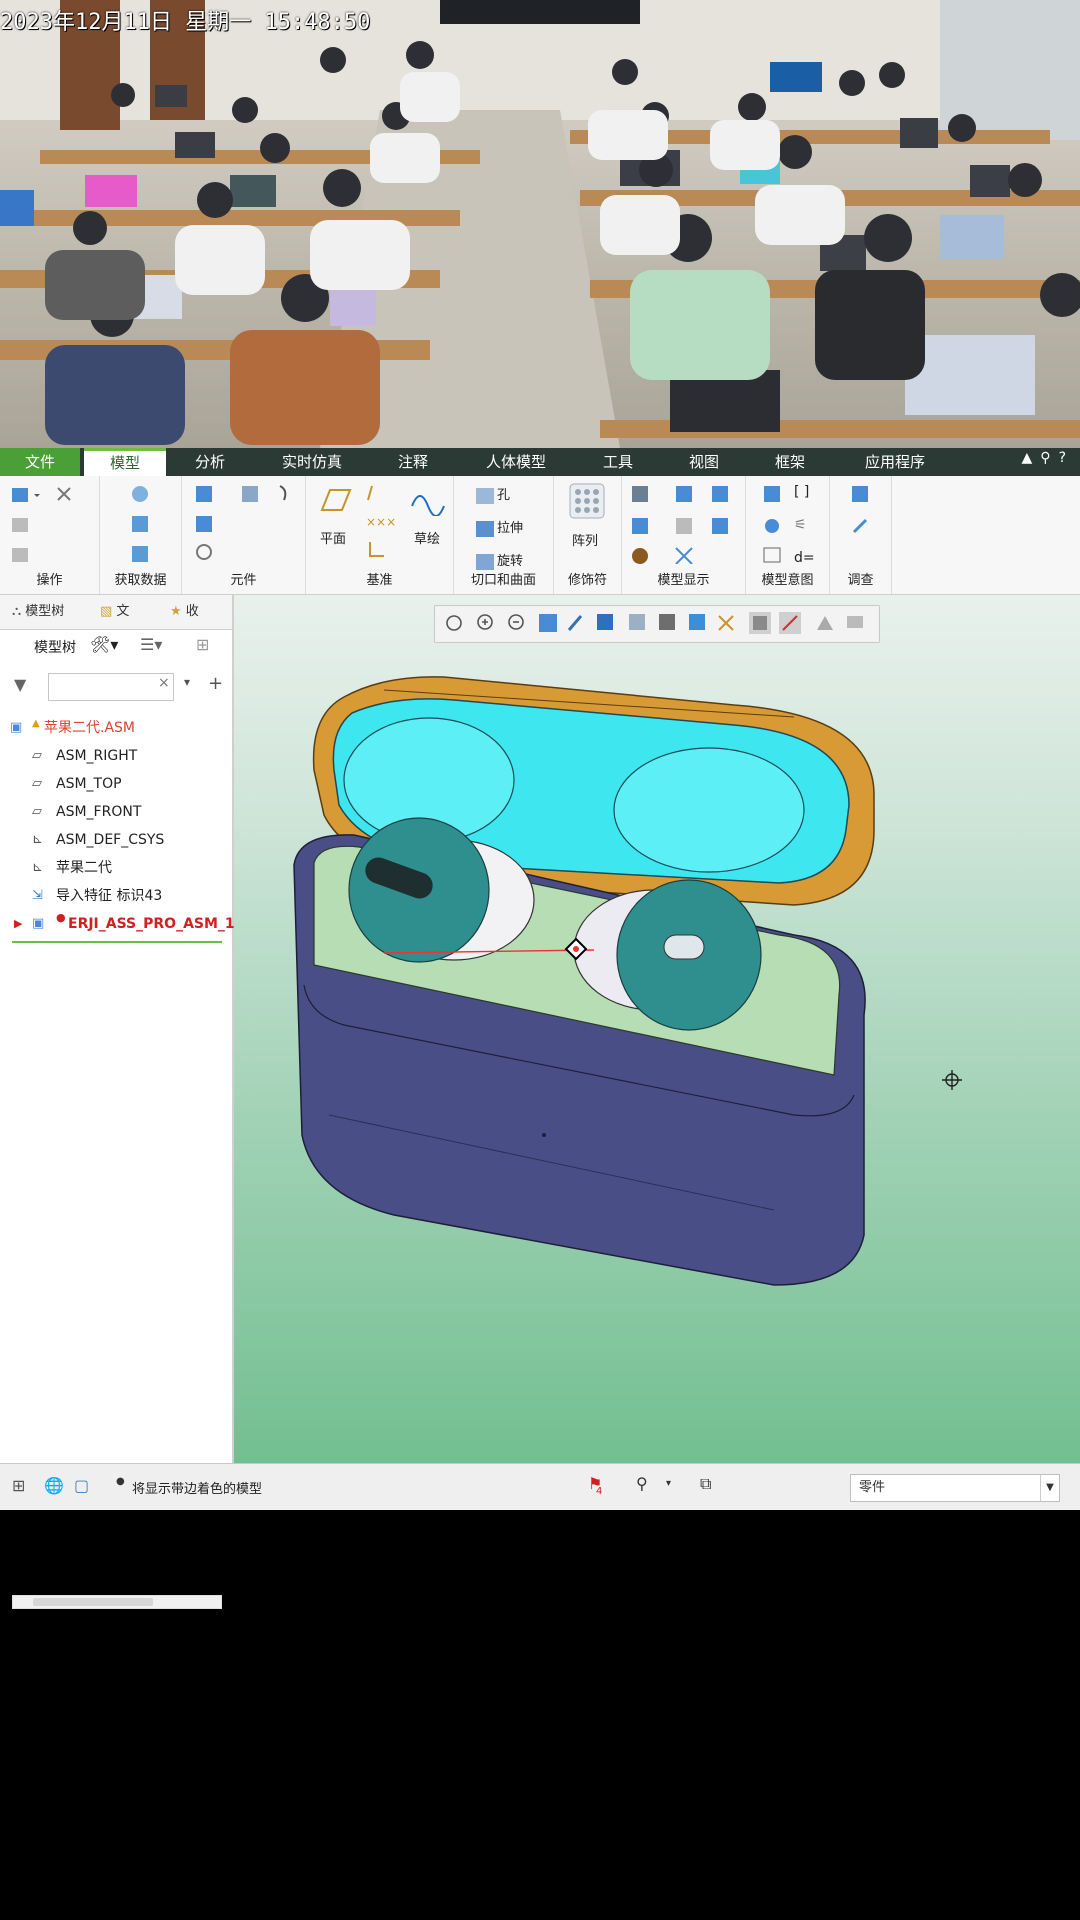 The height and width of the screenshot is (1920, 1080). I want to click on tree-item-label: ERJI_ASS_PRO_ASM_1, so click(151, 924).